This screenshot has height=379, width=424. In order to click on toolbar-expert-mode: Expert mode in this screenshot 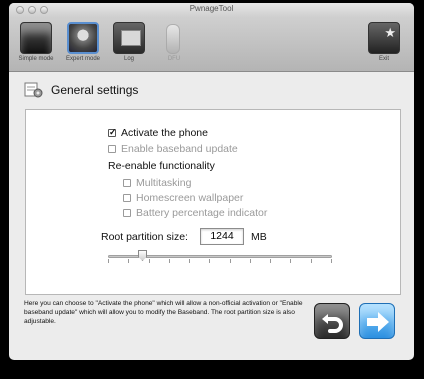, I will do `click(83, 42)`.